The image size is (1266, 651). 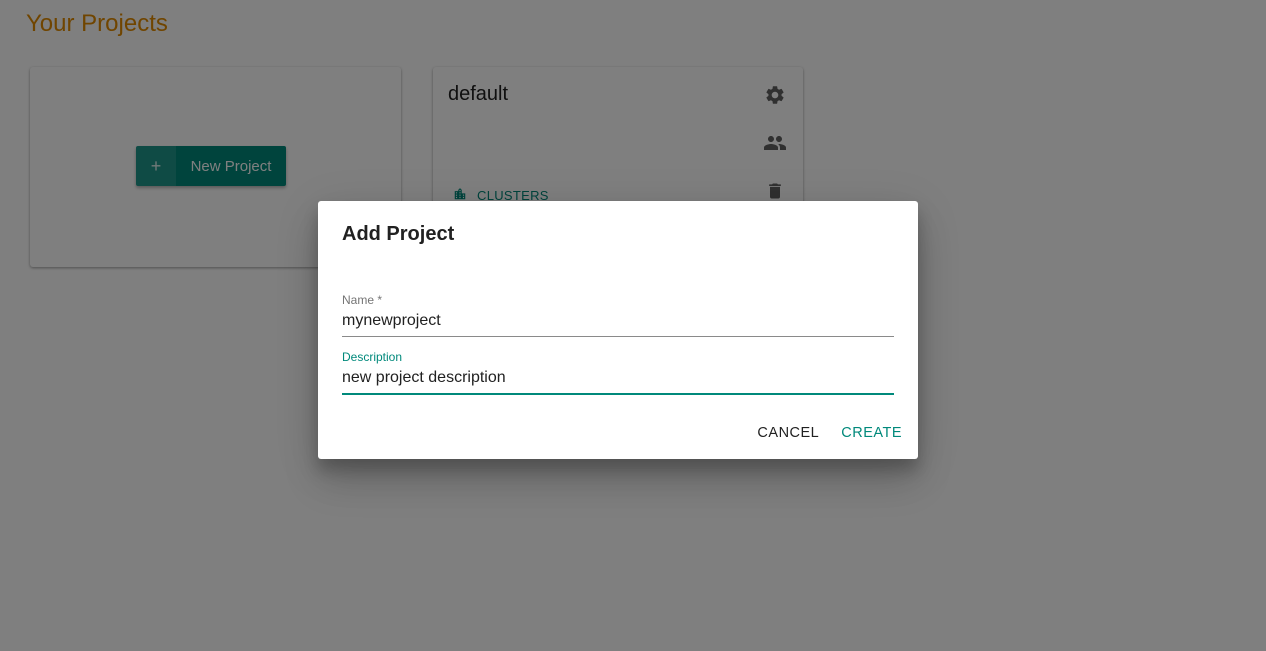 I want to click on dialog-title: Add Project, so click(x=398, y=234).